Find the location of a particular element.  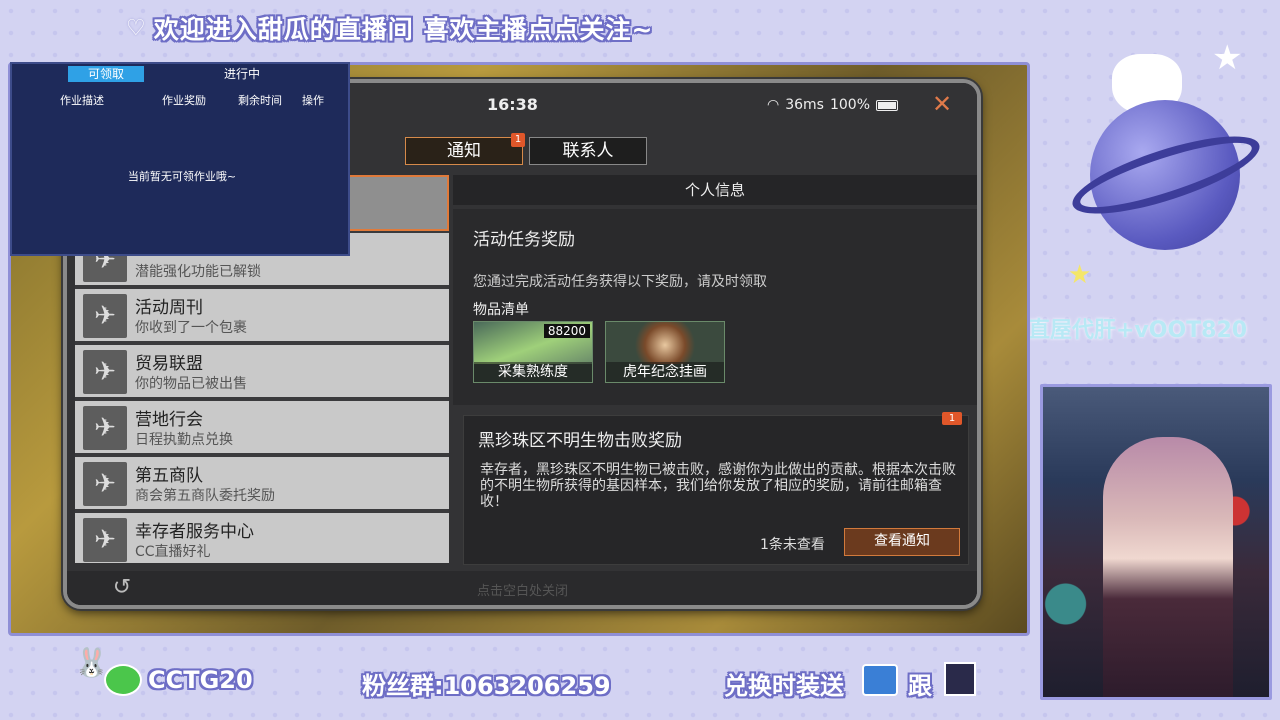

notice-title: 黑珍珠区不明生物击败奖励 is located at coordinates (580, 441).